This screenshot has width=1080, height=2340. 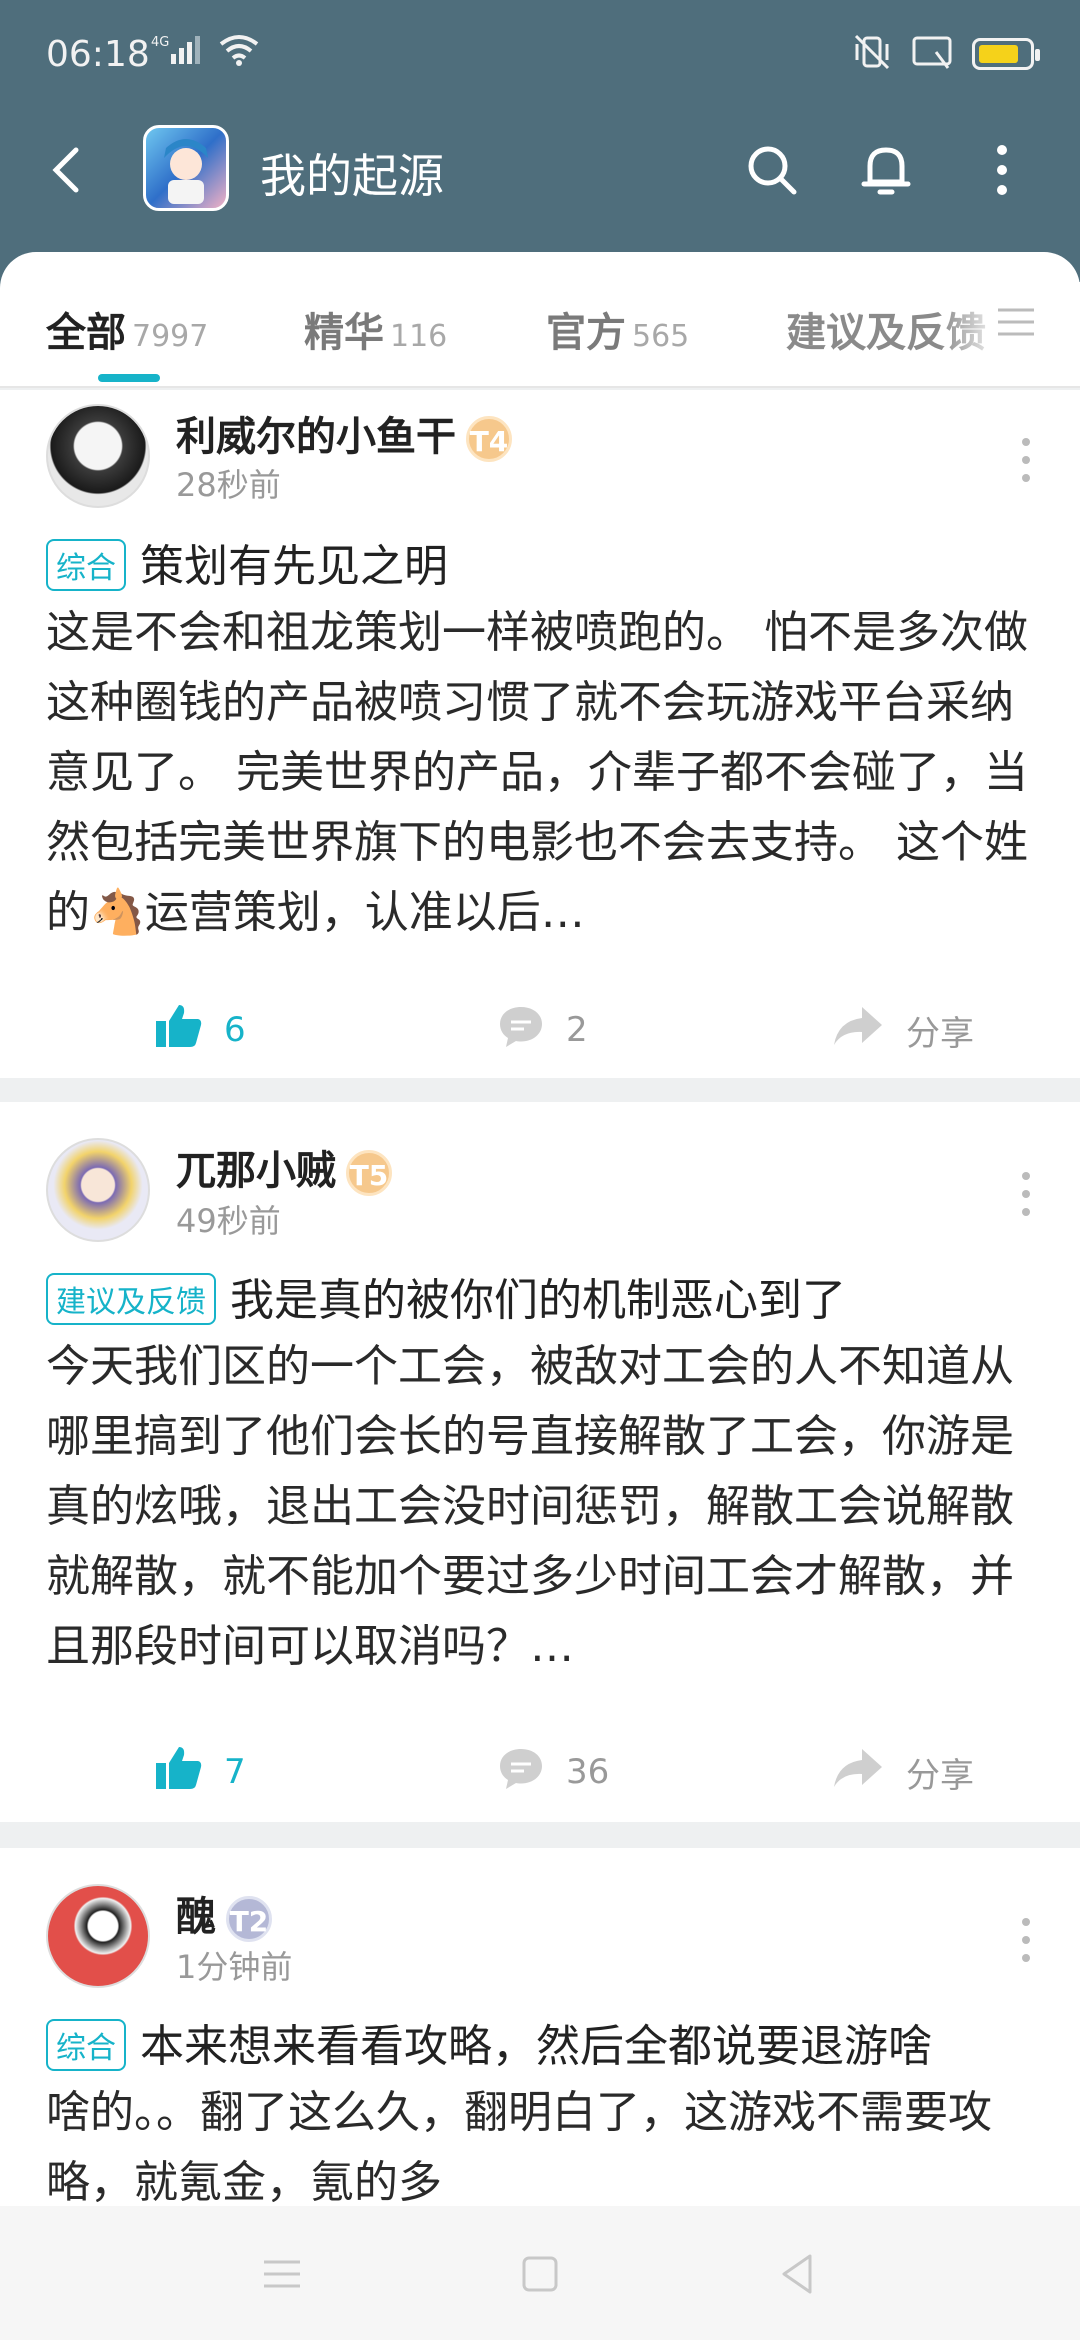 What do you see at coordinates (352, 176) in the screenshot?
I see `page-title: 我的起源` at bounding box center [352, 176].